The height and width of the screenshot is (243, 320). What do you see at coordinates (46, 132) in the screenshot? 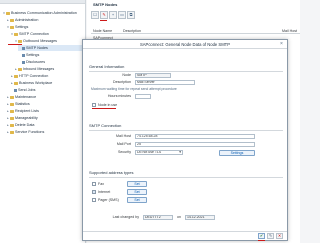
I see `tree-item: ▸ Service Functions` at bounding box center [46, 132].